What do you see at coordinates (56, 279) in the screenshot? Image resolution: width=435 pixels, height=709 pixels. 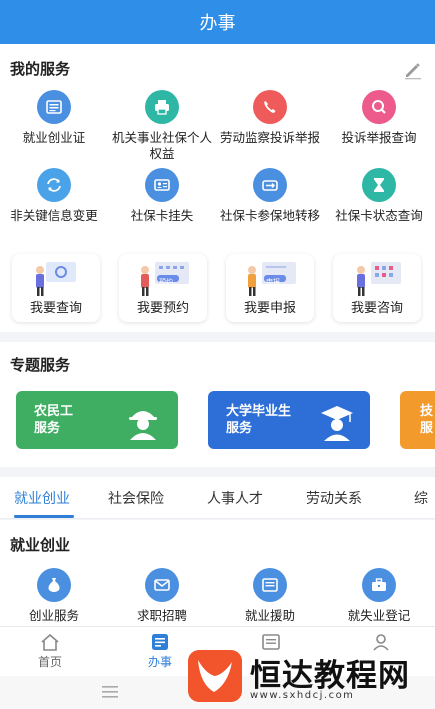 I see `person-query-illustration` at bounding box center [56, 279].